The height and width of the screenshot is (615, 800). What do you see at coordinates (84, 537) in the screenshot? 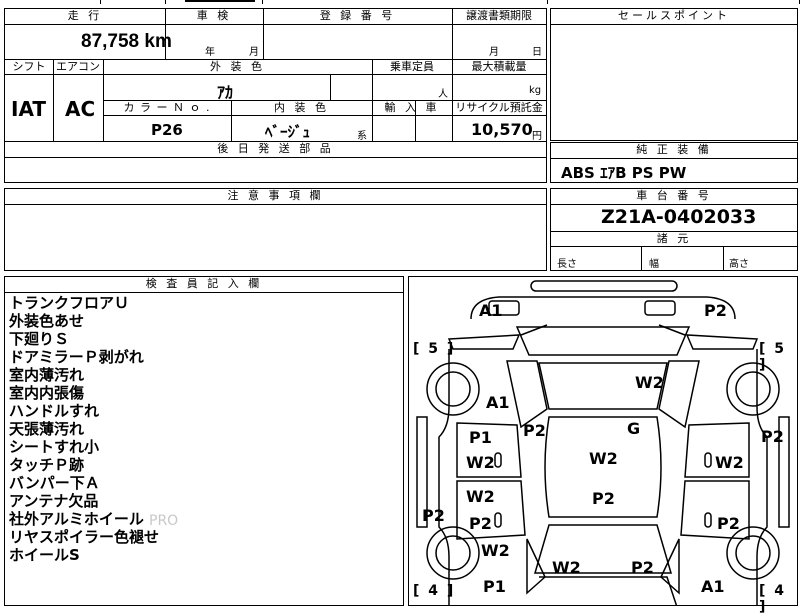
I see `note-item: リヤスポイラー色褪せ` at bounding box center [84, 537].